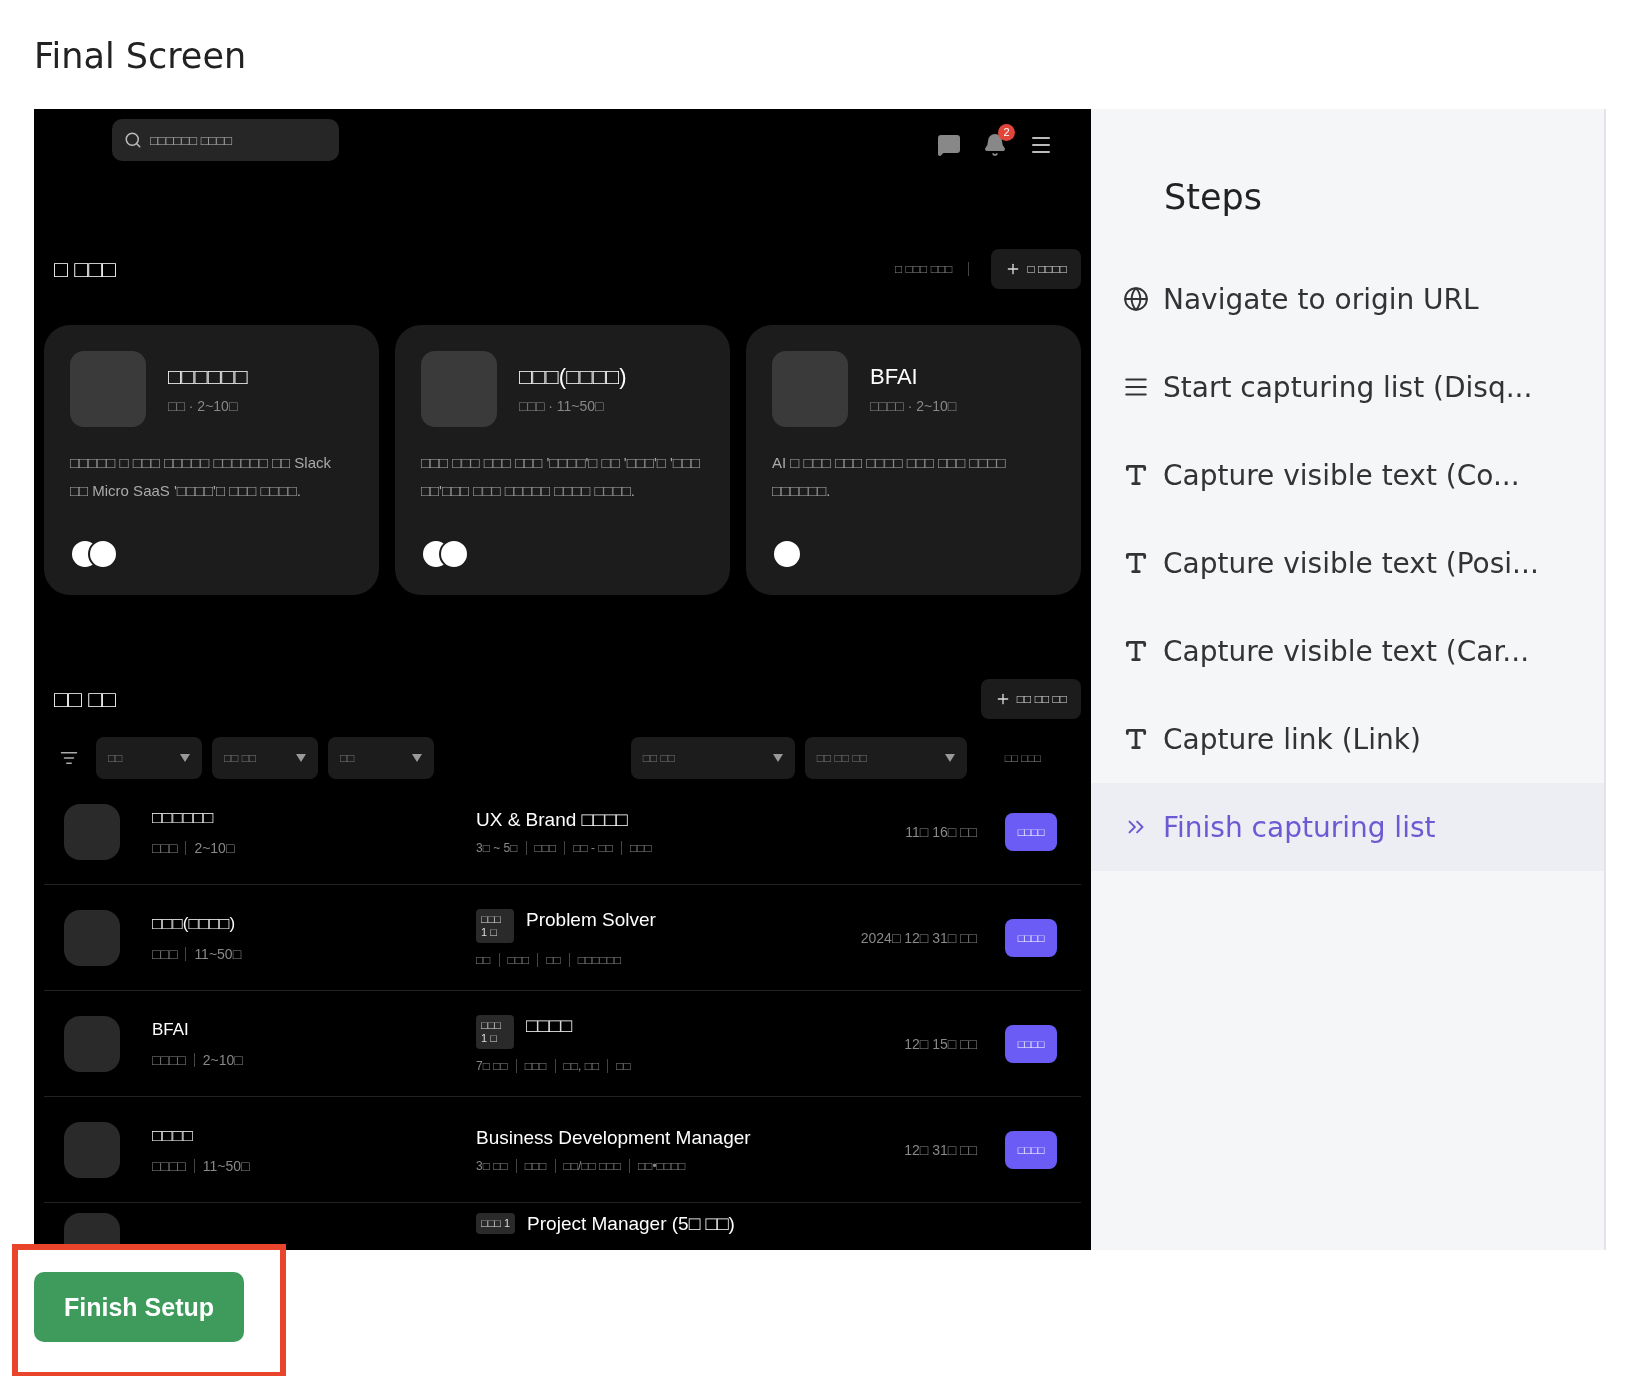  What do you see at coordinates (932, 269) in the screenshot?
I see `view-link: □ □□□ □□□` at bounding box center [932, 269].